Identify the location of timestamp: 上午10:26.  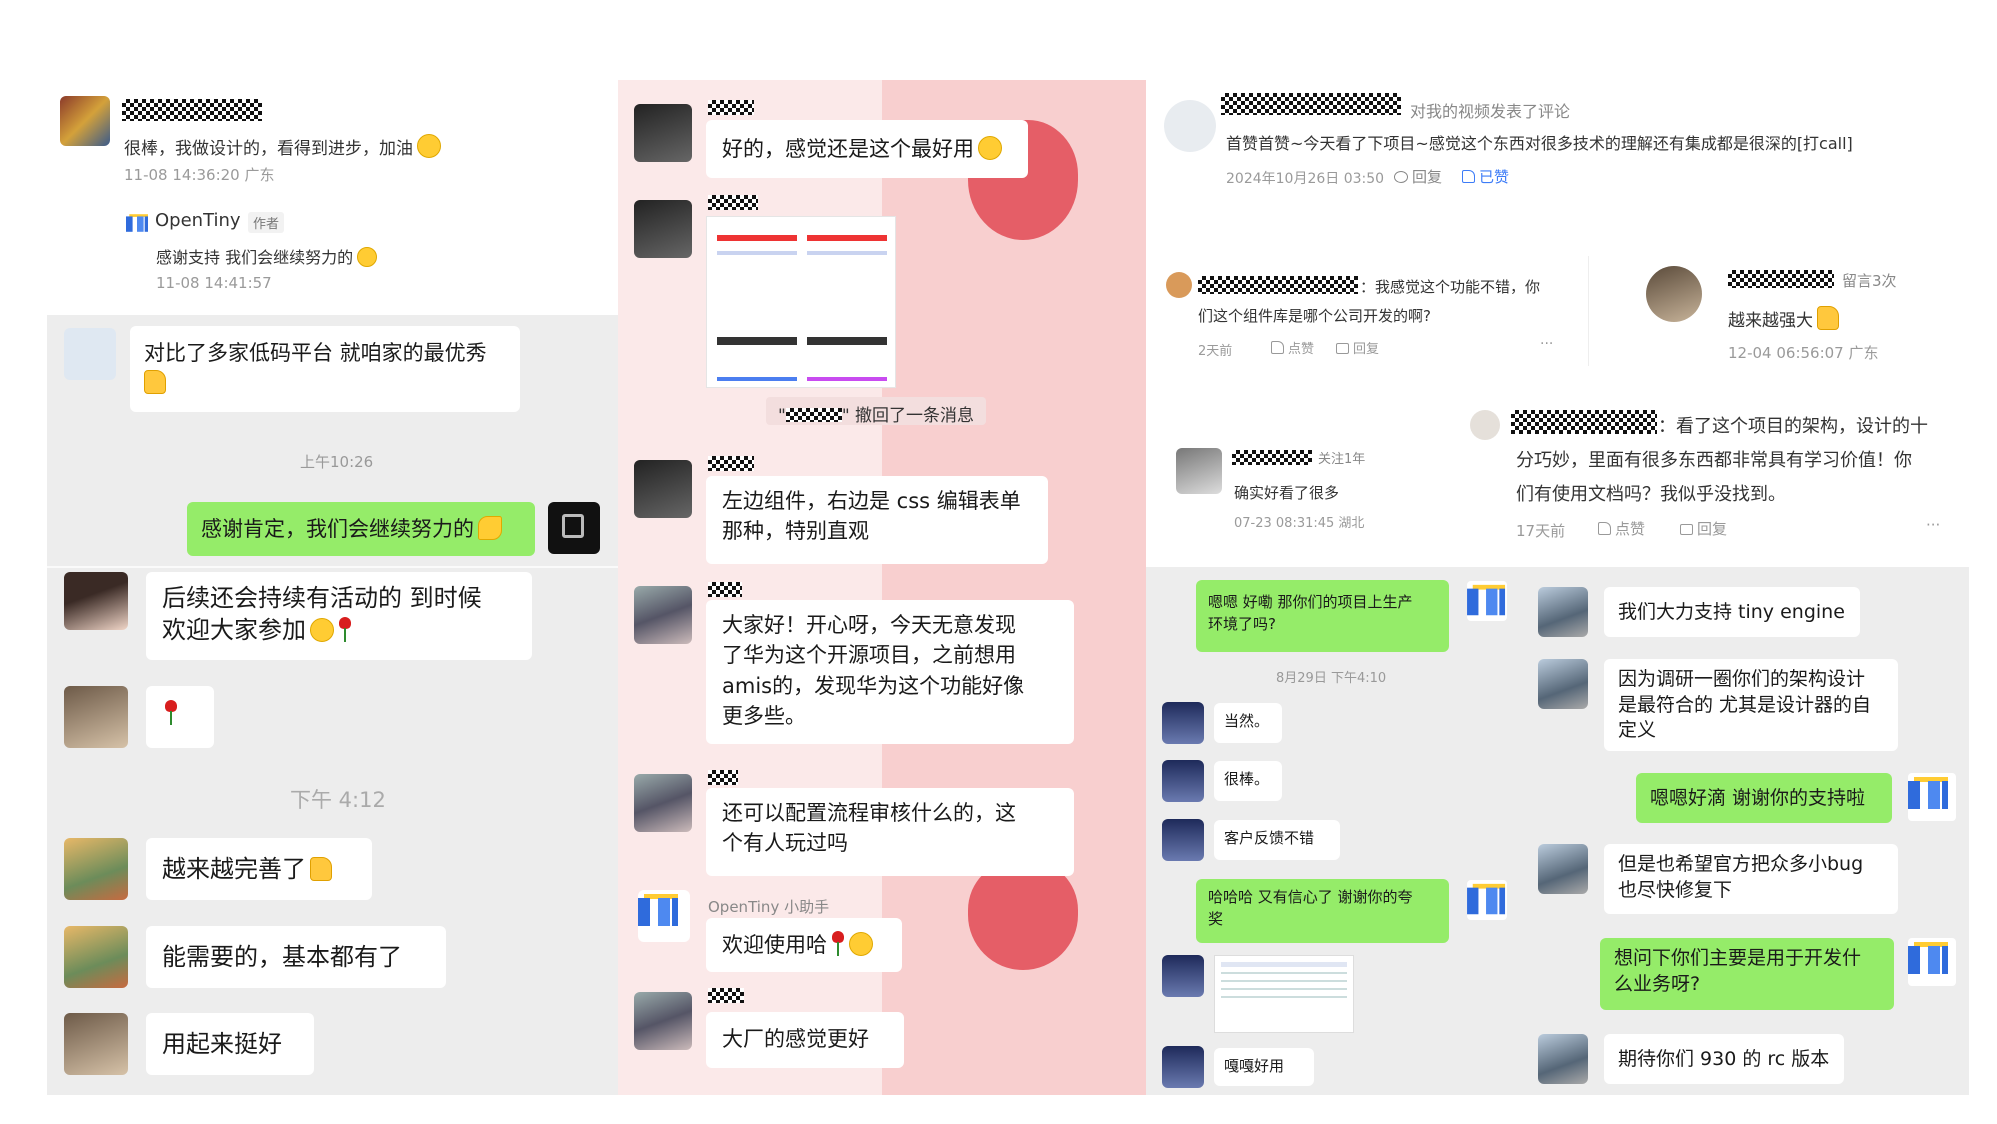
(337, 462).